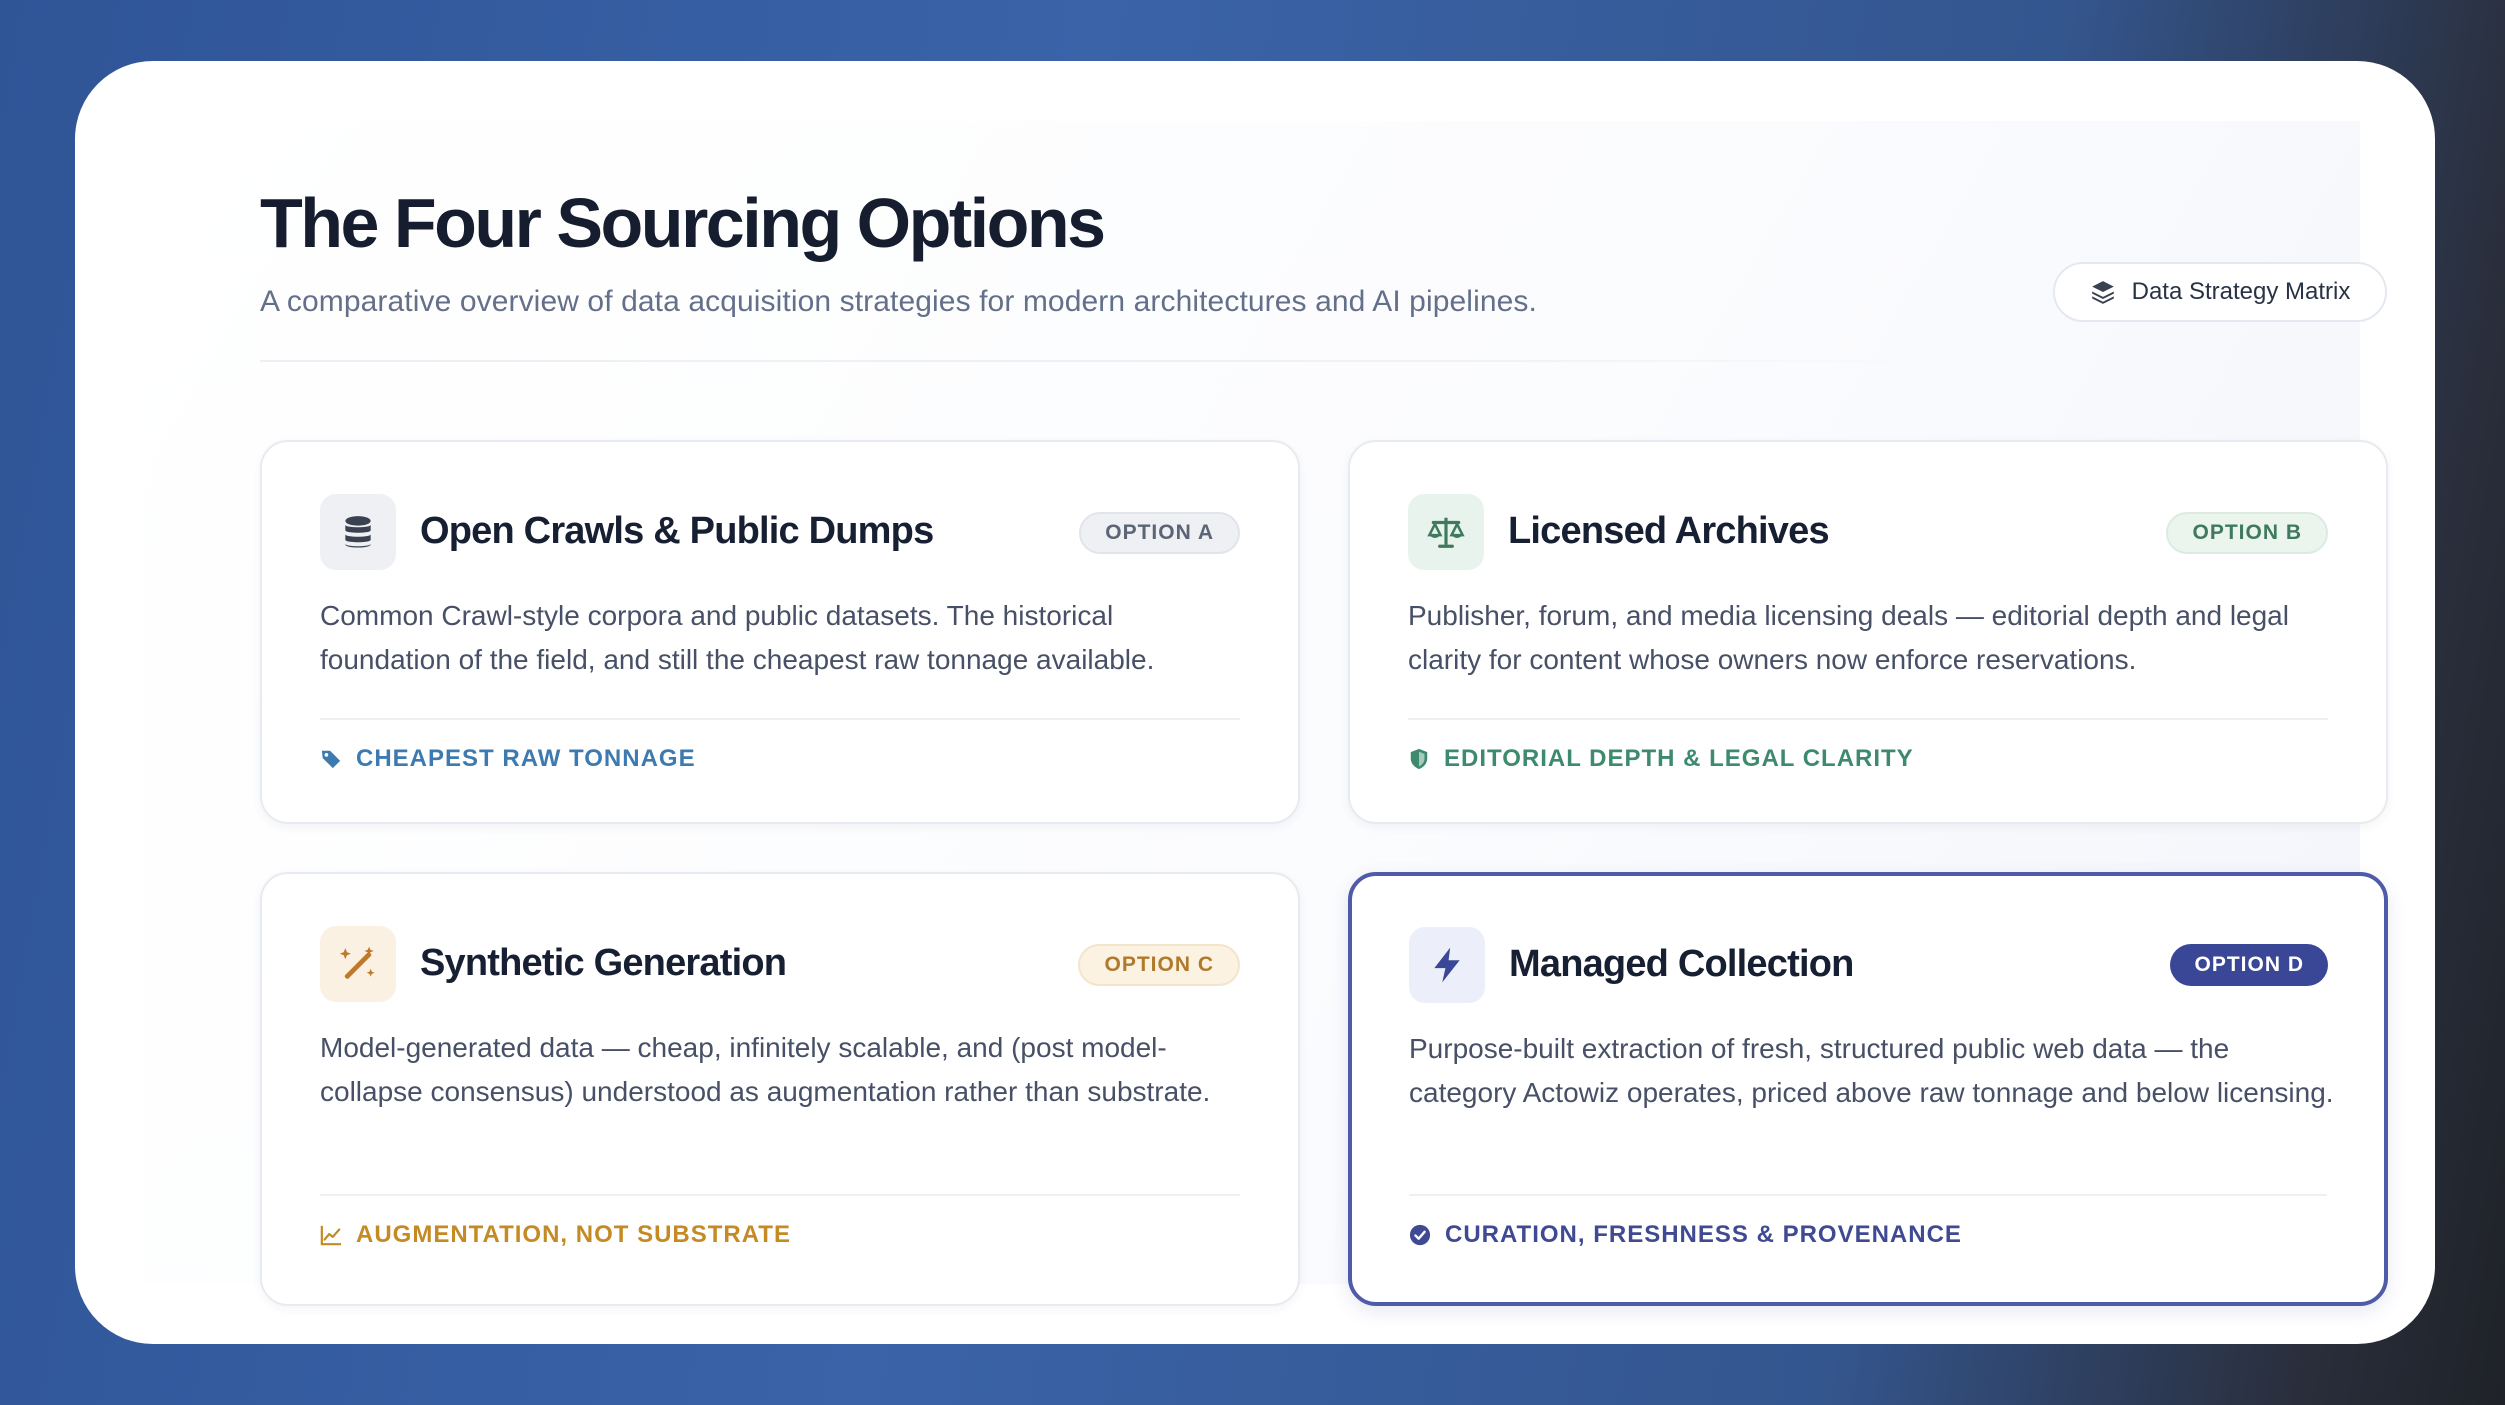 The width and height of the screenshot is (2505, 1405). I want to click on line-chart-icon, so click(331, 1235).